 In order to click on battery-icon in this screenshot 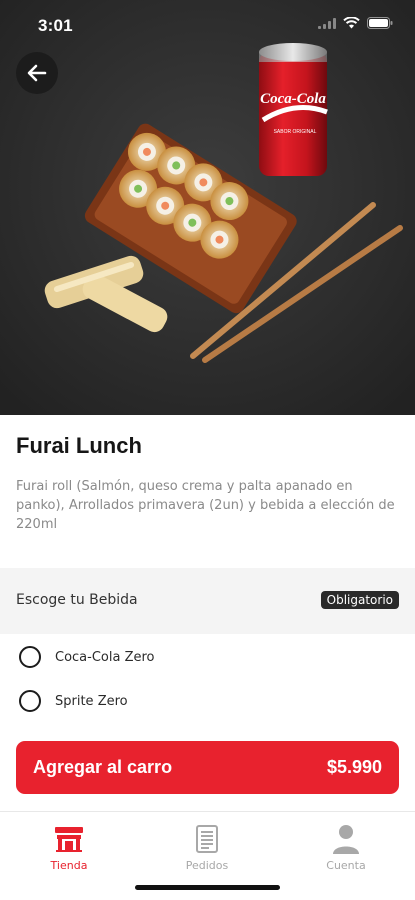, I will do `click(380, 23)`.